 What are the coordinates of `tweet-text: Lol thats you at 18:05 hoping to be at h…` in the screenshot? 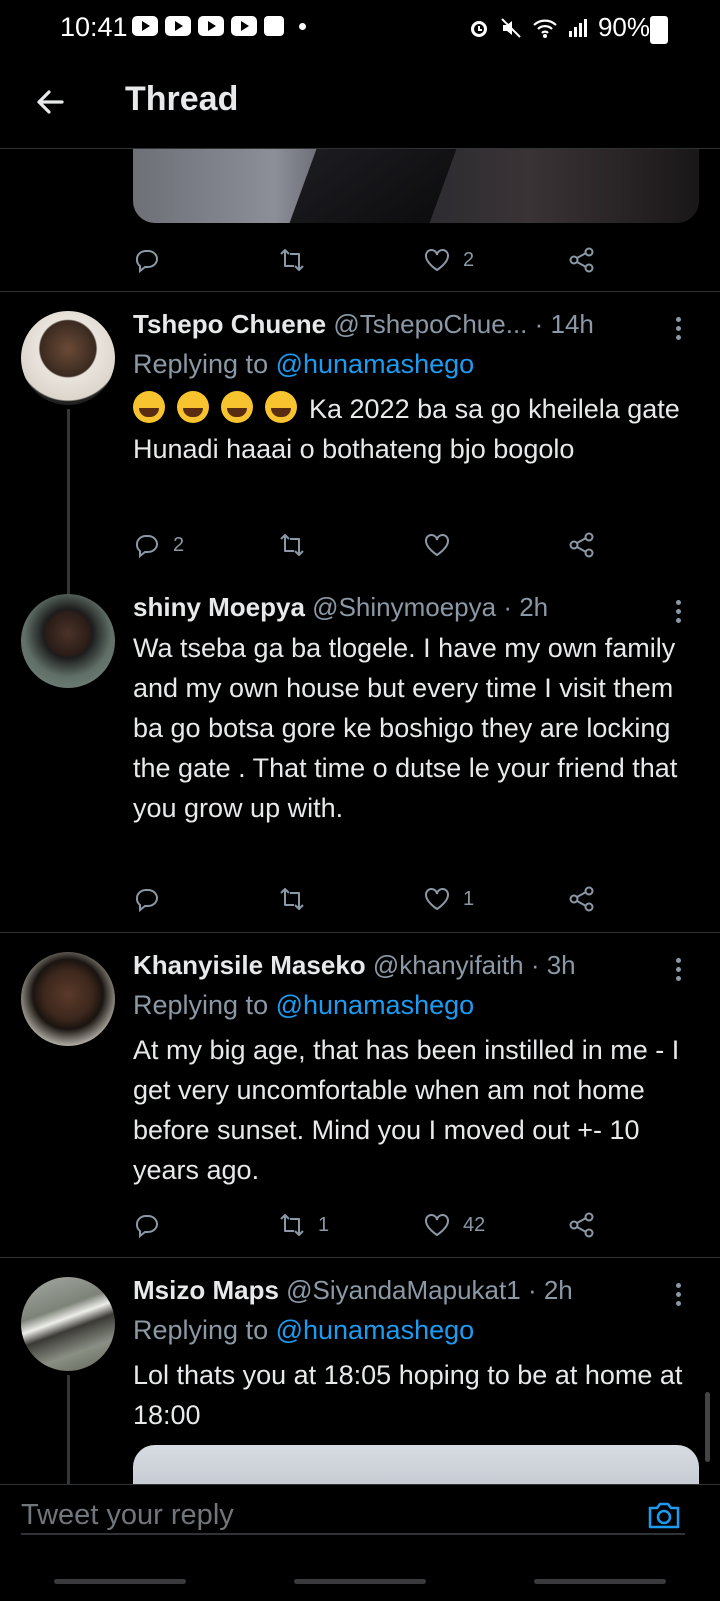 It's located at (408, 1395).